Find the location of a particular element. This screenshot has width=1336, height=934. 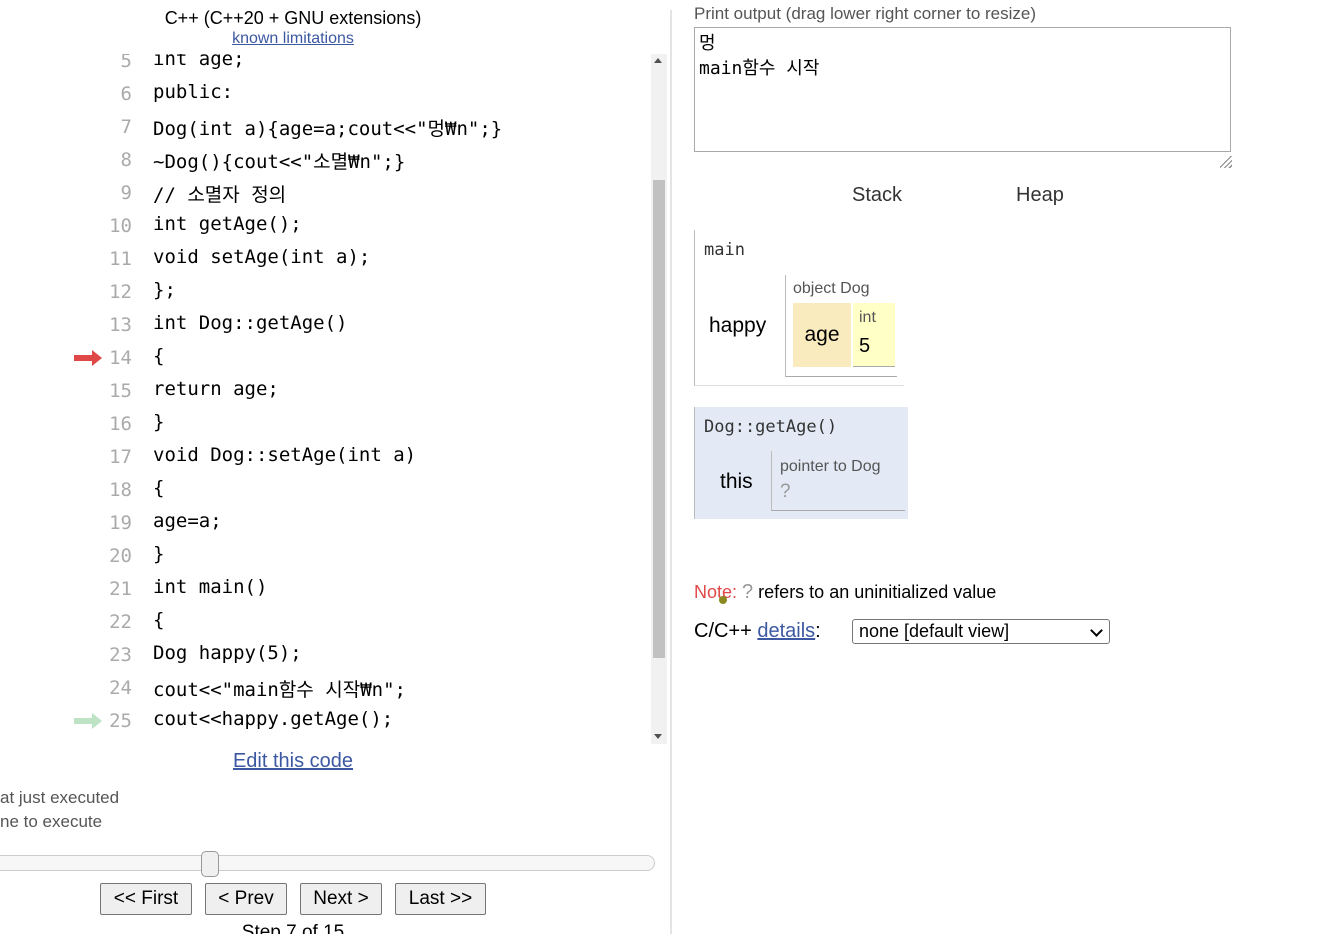

field-value: 5 is located at coordinates (865, 346).